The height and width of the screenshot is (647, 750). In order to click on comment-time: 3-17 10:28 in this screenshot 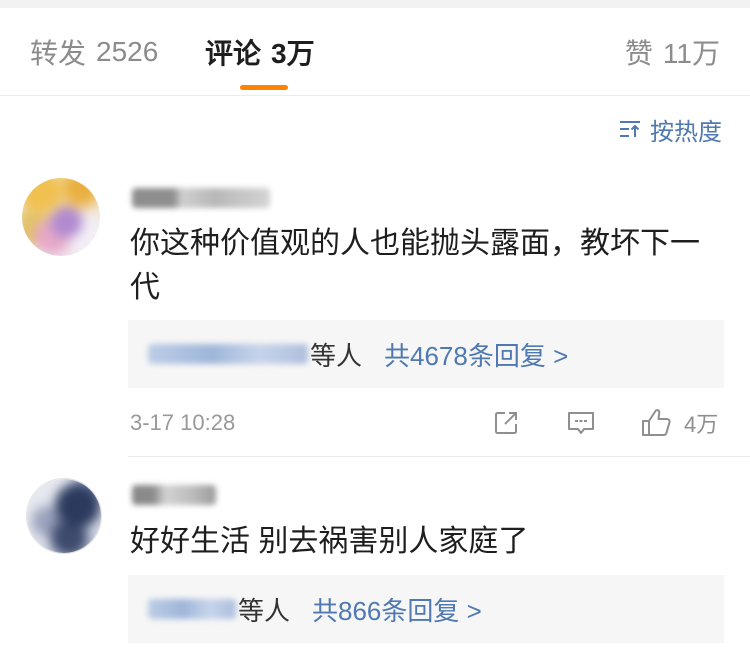, I will do `click(183, 422)`.